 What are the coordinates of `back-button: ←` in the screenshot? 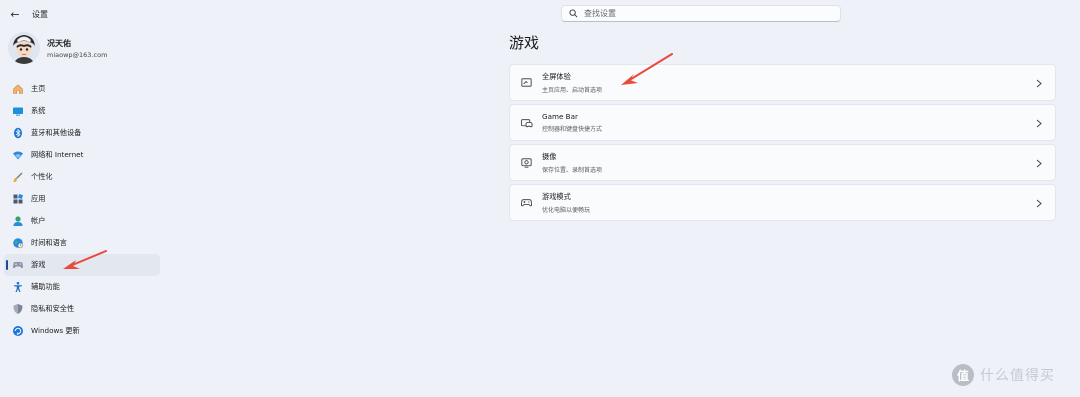 It's located at (15, 14).